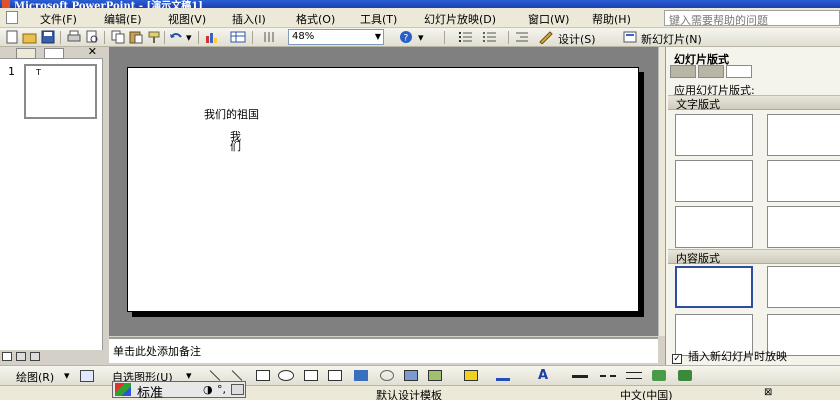 This screenshot has height=400, width=840. I want to click on line-color-icon, so click(503, 379).